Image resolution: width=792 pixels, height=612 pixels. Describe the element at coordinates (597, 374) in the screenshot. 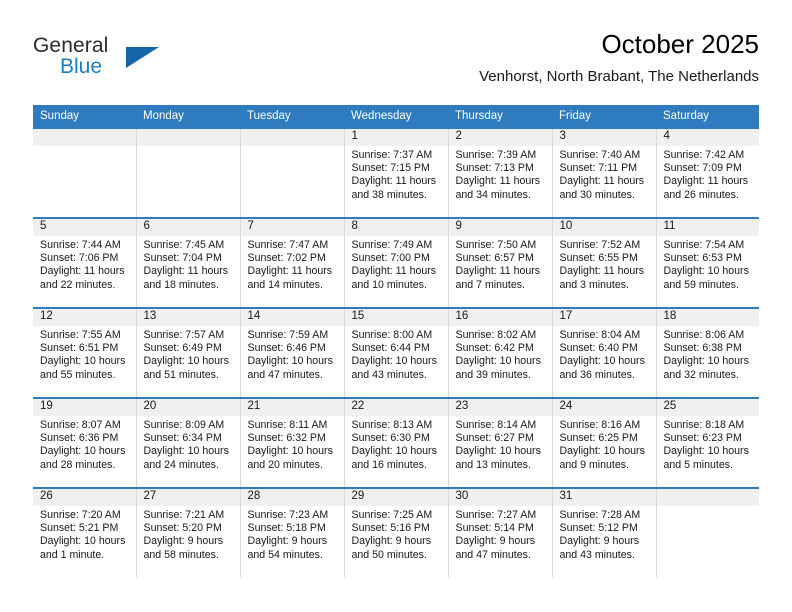

I see `daylight-text-line2: and 36 minutes.` at that location.